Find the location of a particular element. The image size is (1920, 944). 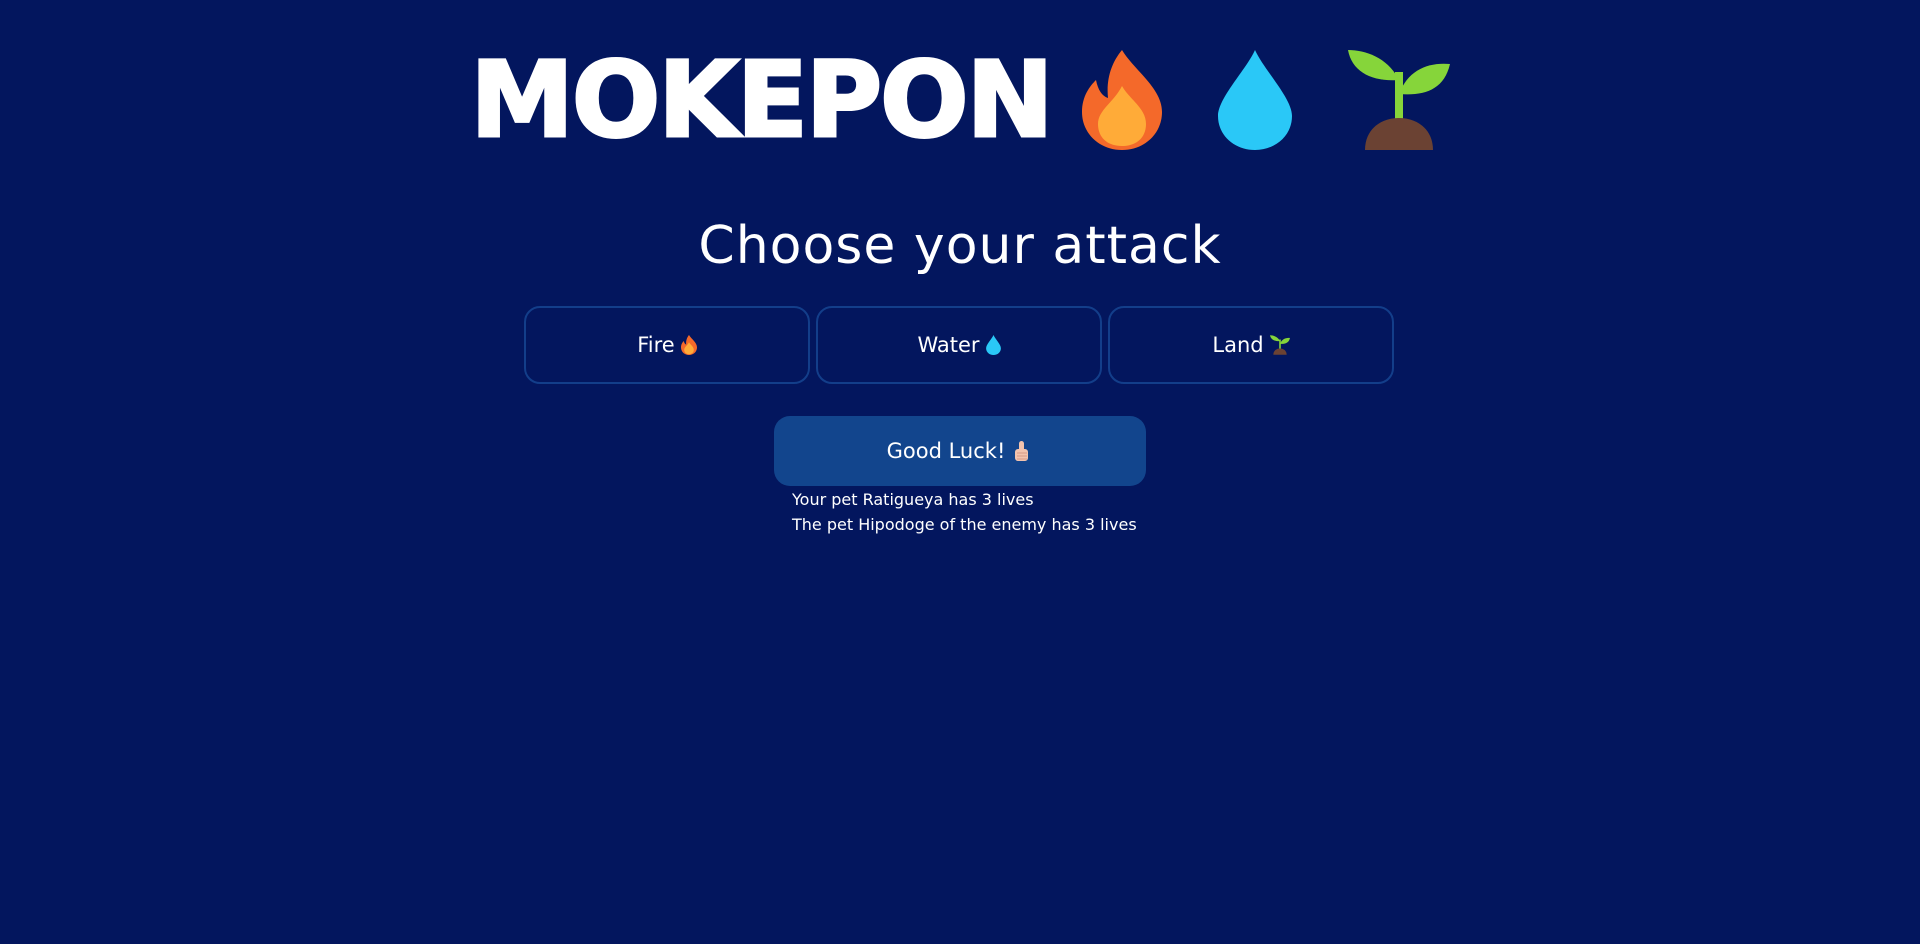

attack-buttons: Fire Water Land is located at coordinates (959, 345).